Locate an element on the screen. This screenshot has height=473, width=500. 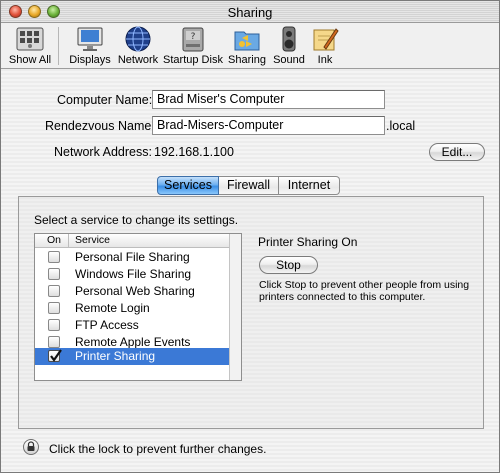
column-header-service: Service is located at coordinates (92, 240).